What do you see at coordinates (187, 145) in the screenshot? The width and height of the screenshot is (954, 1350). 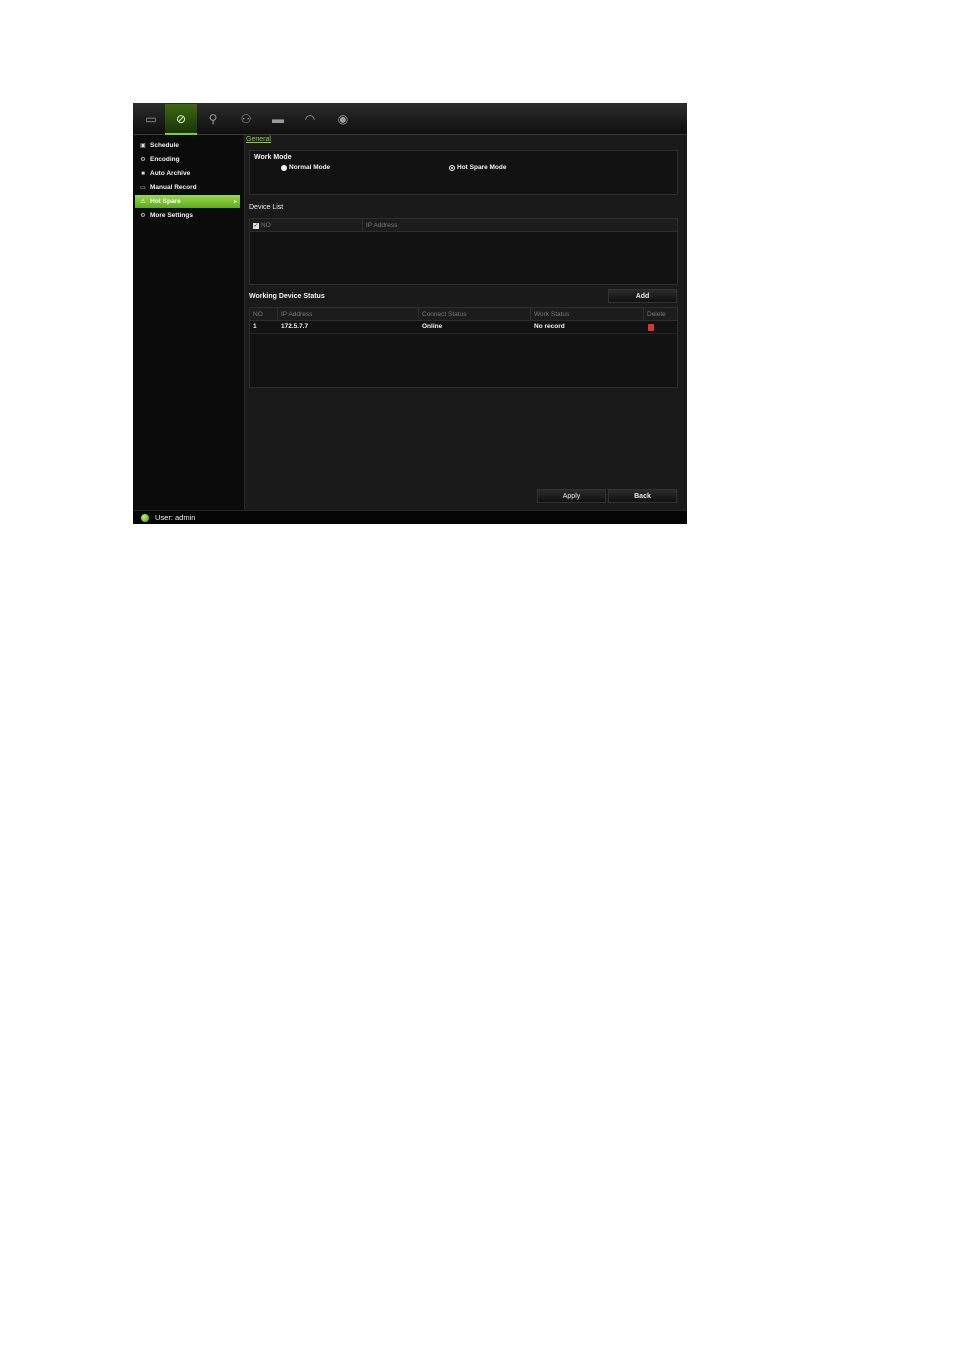 I see `sidebar-item-schedule: ▣ Schedule` at bounding box center [187, 145].